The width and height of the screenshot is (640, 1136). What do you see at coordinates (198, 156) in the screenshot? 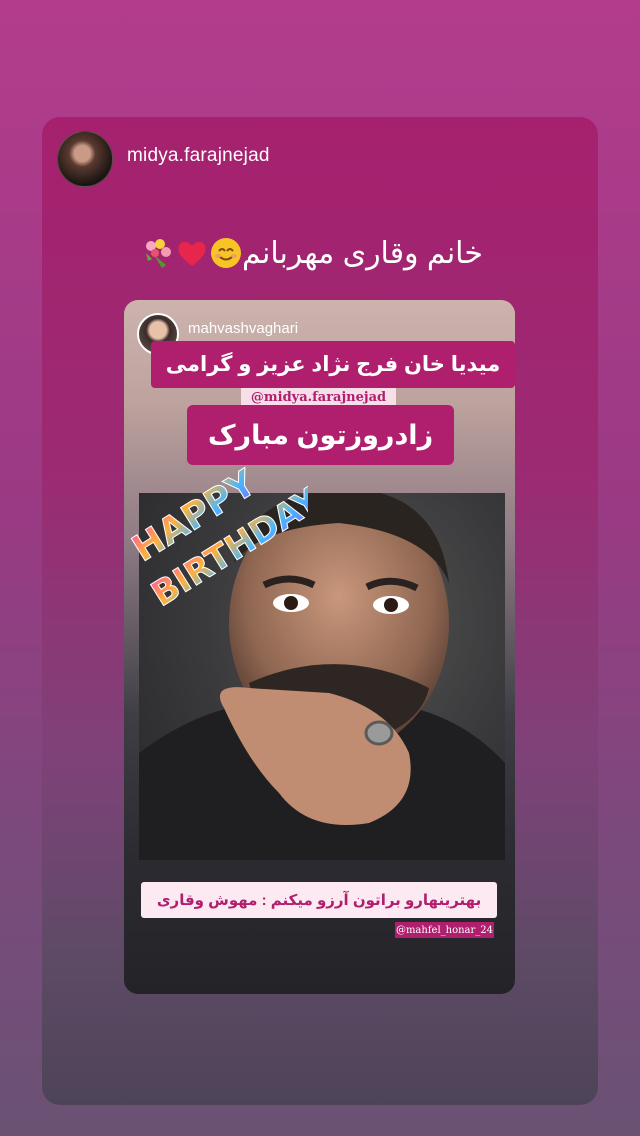
I see `poster-username: midya.farajnejad` at bounding box center [198, 156].